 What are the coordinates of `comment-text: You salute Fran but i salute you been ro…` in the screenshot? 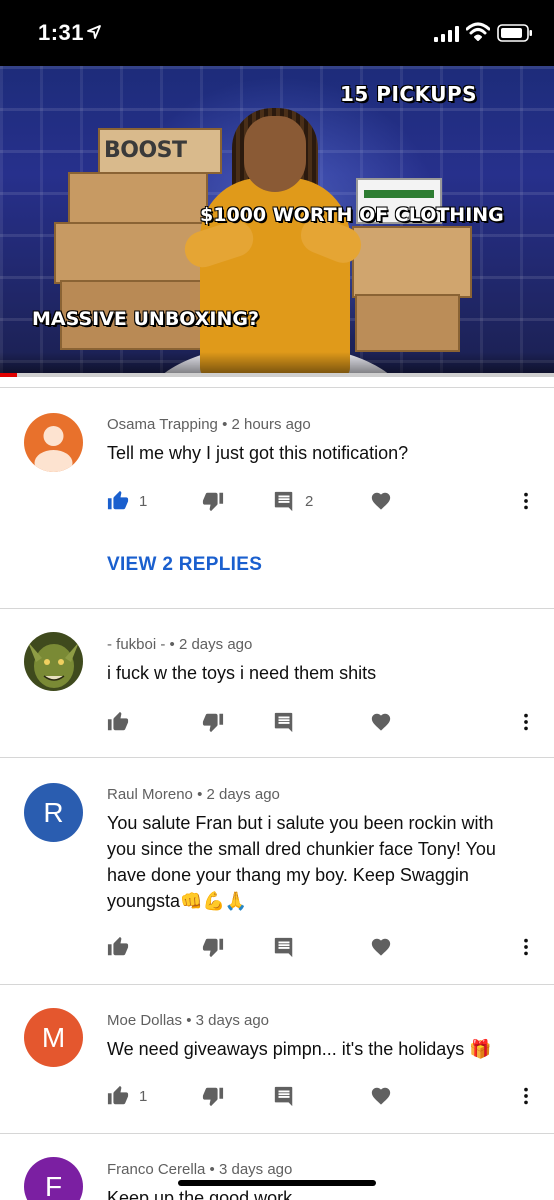 It's located at (301, 862).